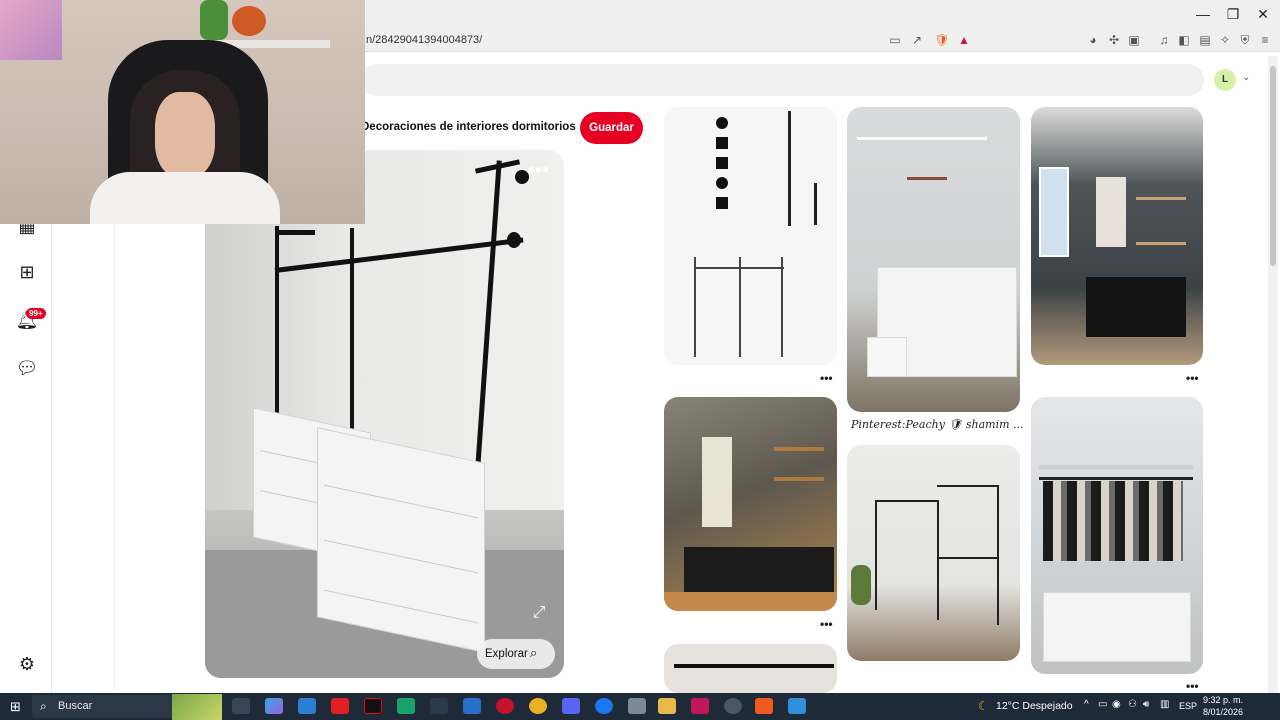 The width and height of the screenshot is (1280, 720). Describe the element at coordinates (667, 706) in the screenshot. I see `folder-icon` at that location.